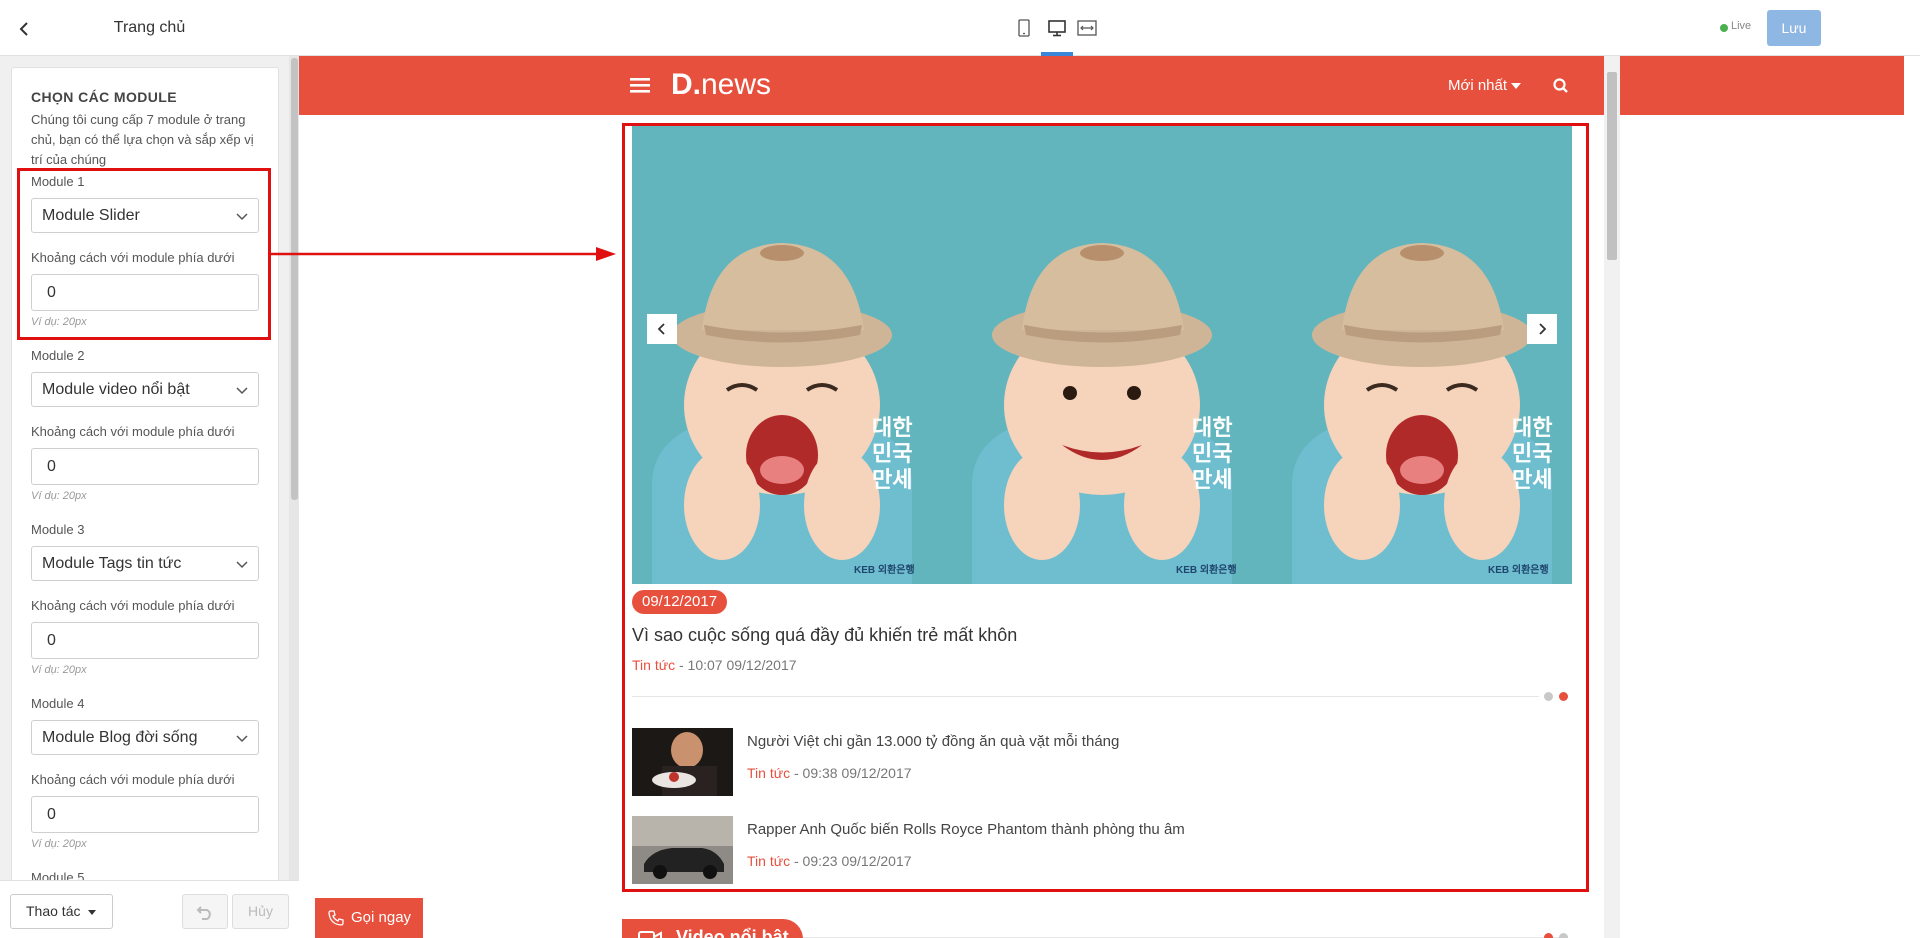 The width and height of the screenshot is (1920, 938). I want to click on module-3-select-value: Module Tags tin tức, so click(112, 563).